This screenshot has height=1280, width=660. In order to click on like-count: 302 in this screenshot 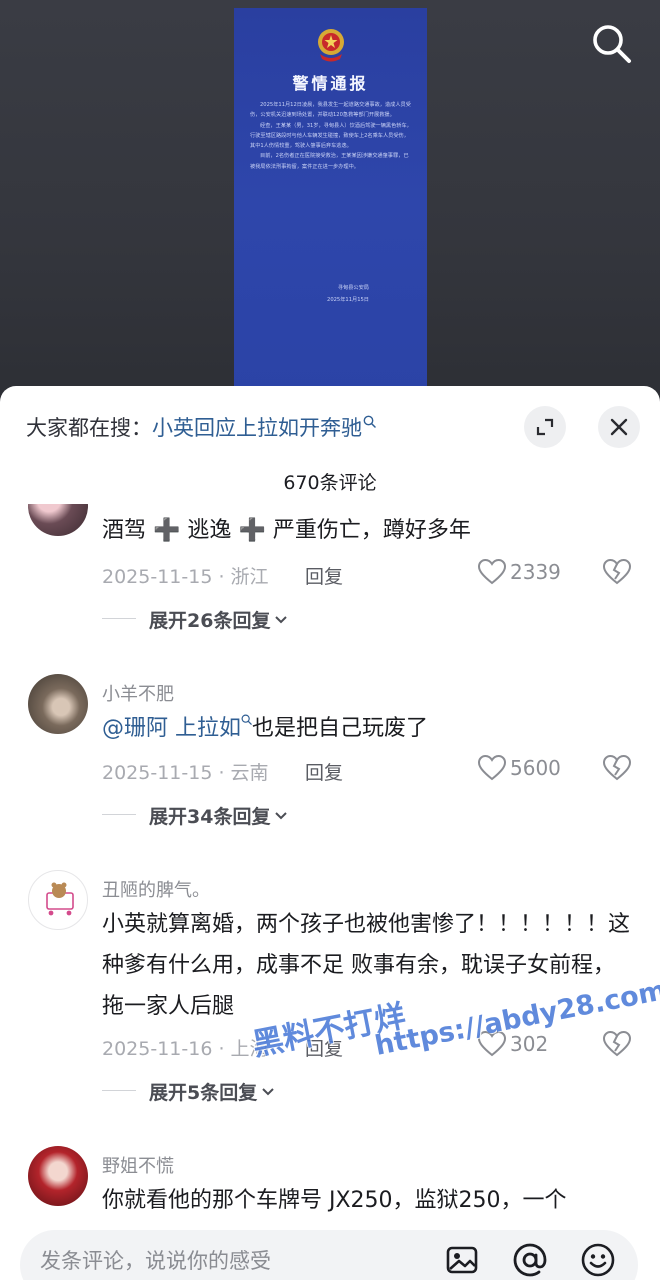, I will do `click(529, 1044)`.